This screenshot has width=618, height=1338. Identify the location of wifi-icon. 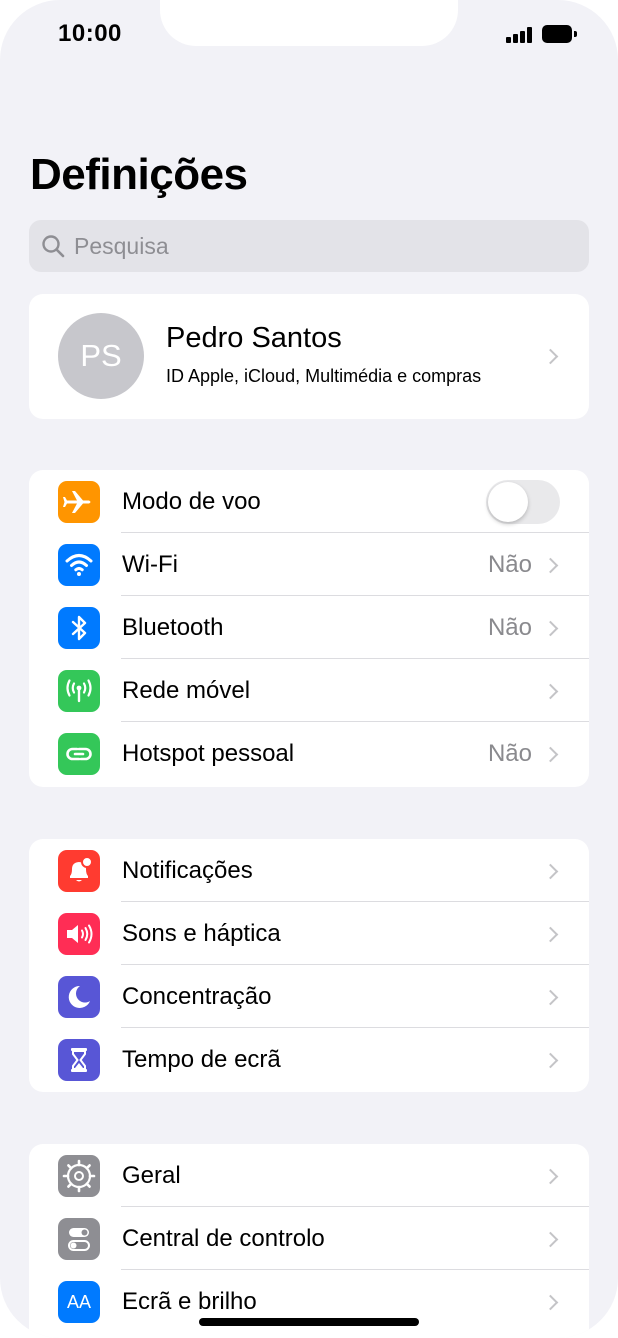
(79, 565).